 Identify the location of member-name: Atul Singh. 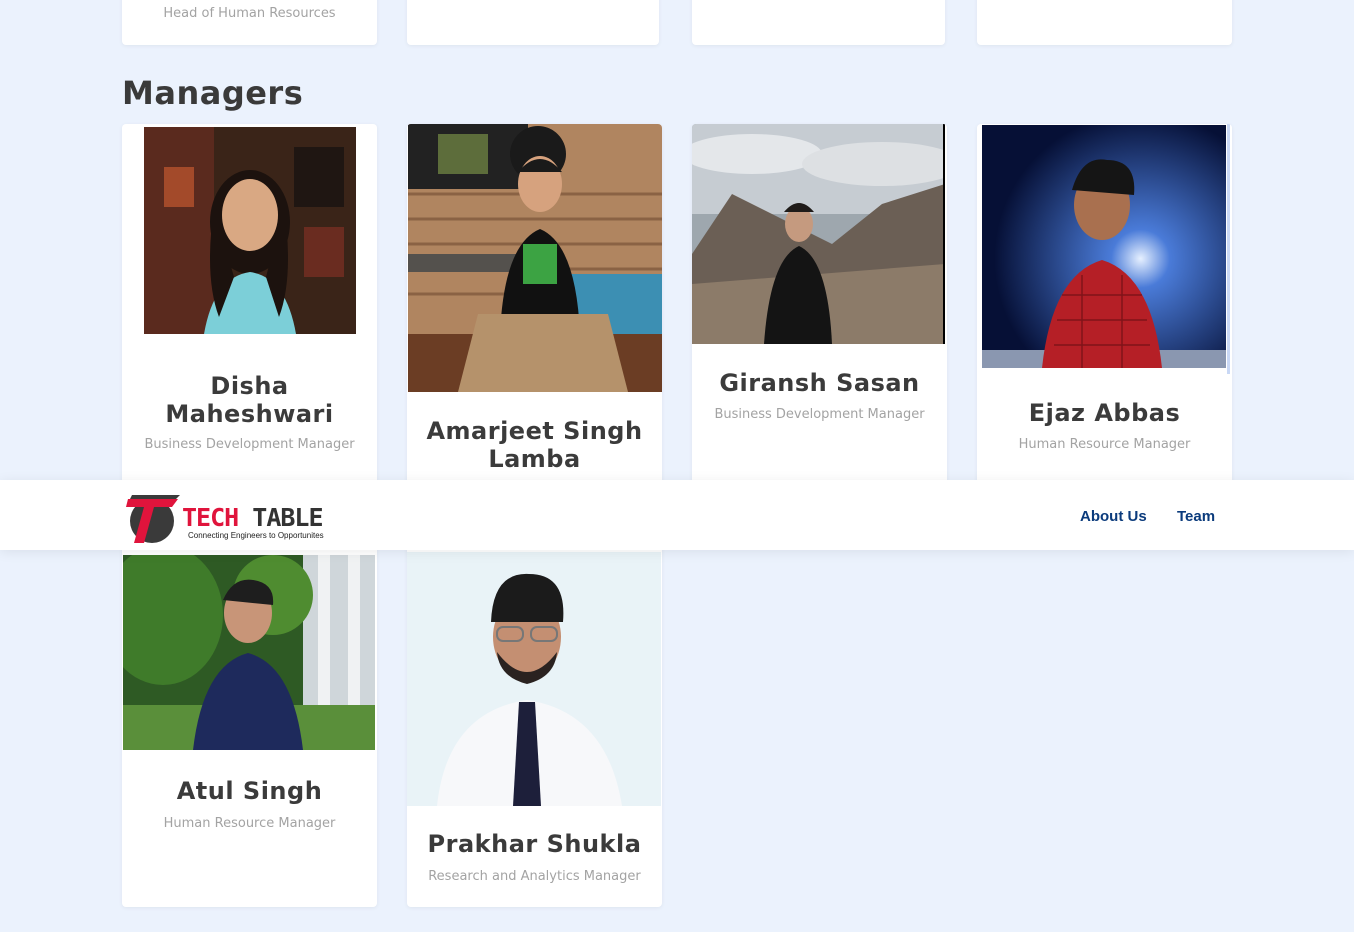
(249, 791).